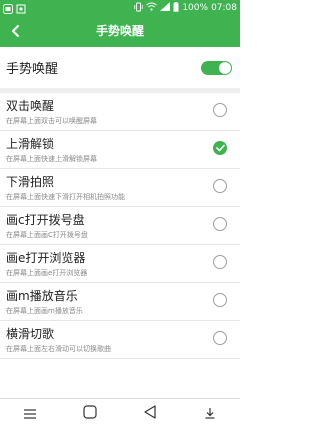 This screenshot has width=320, height=427. I want to click on signal-icon, so click(165, 8).